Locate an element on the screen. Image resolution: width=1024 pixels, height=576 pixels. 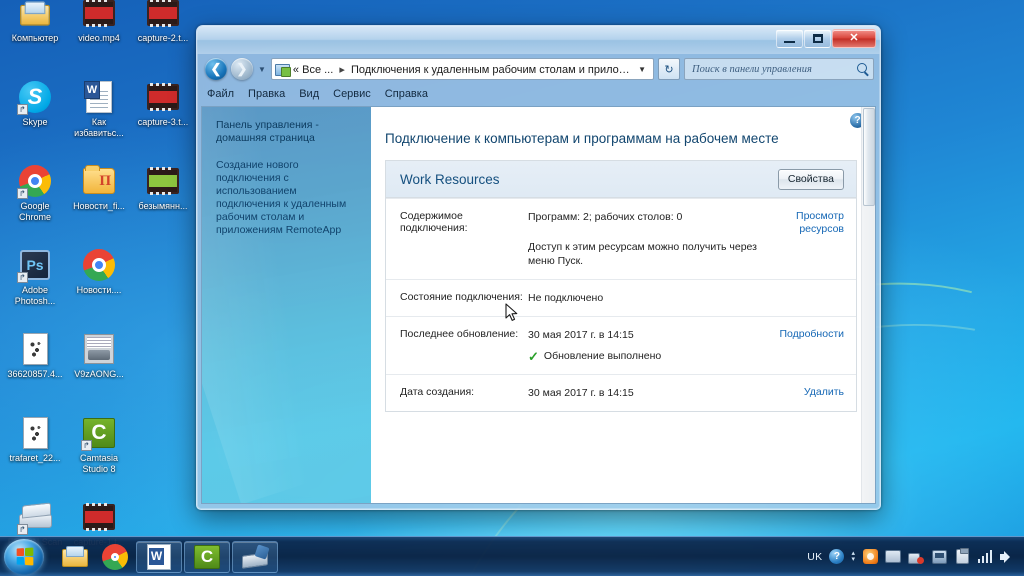
desktop-icon-label: video.mp4 is located at coordinates (99, 38).